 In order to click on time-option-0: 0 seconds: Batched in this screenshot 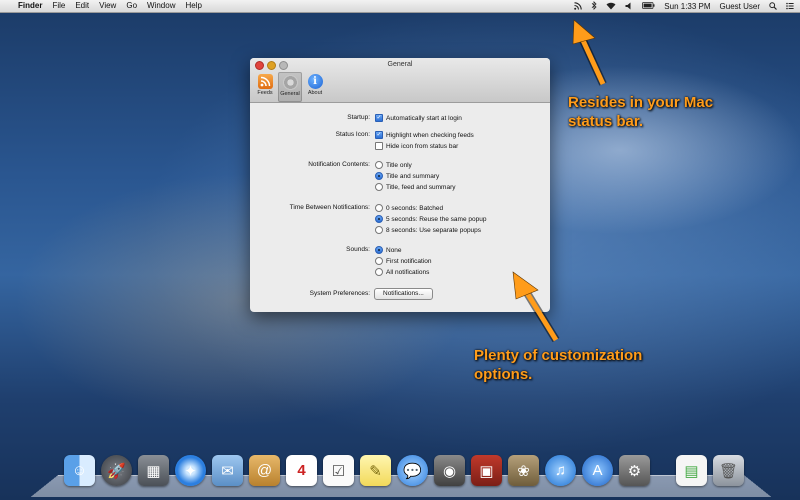, I will do `click(409, 208)`.